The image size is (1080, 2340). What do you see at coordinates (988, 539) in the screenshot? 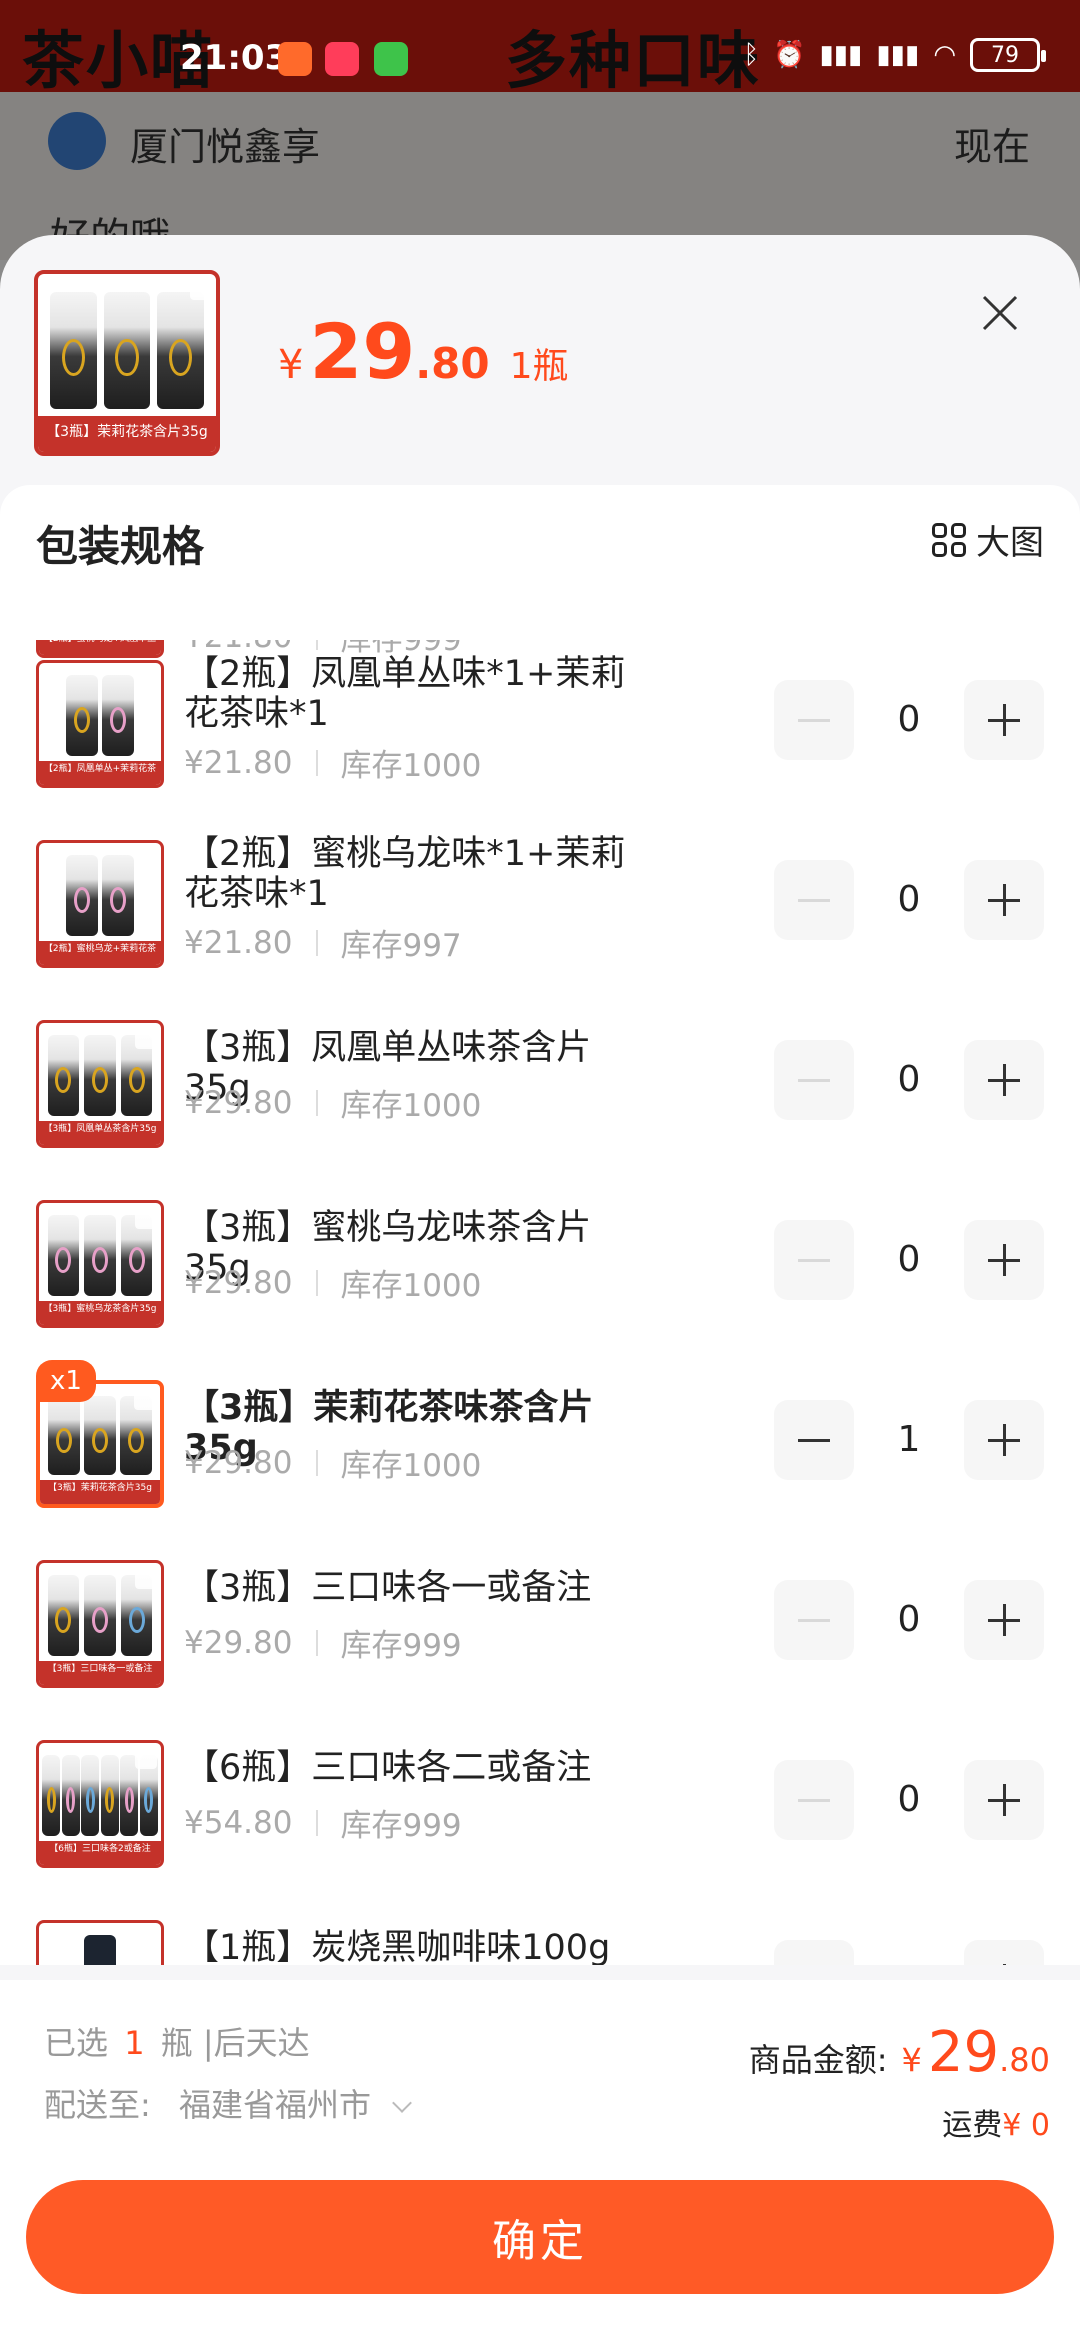
I see `big-picture-toggle: 大图` at bounding box center [988, 539].